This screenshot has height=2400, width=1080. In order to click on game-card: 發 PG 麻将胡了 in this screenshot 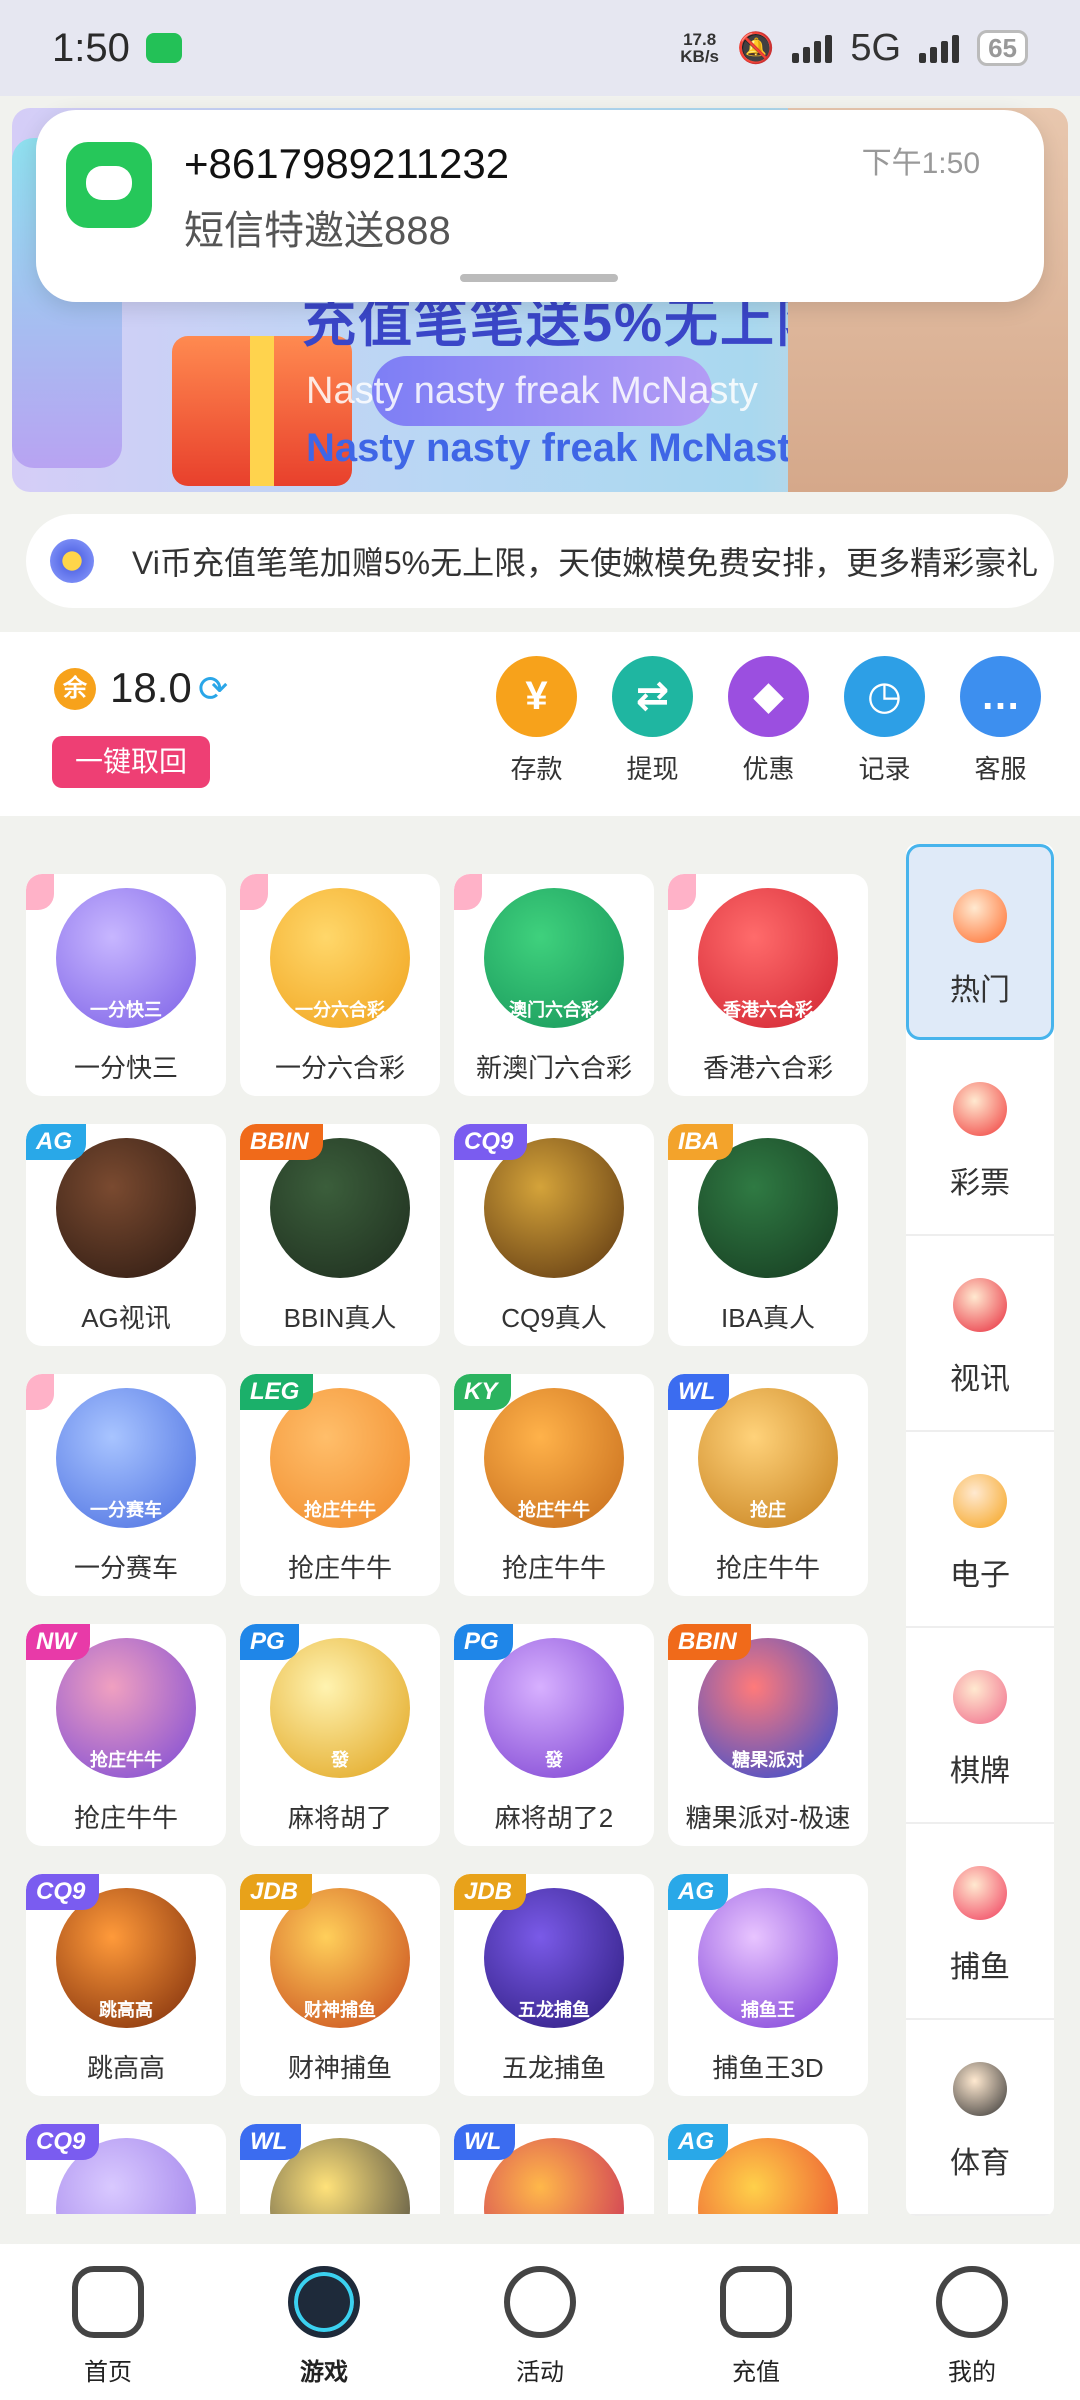, I will do `click(340, 1735)`.